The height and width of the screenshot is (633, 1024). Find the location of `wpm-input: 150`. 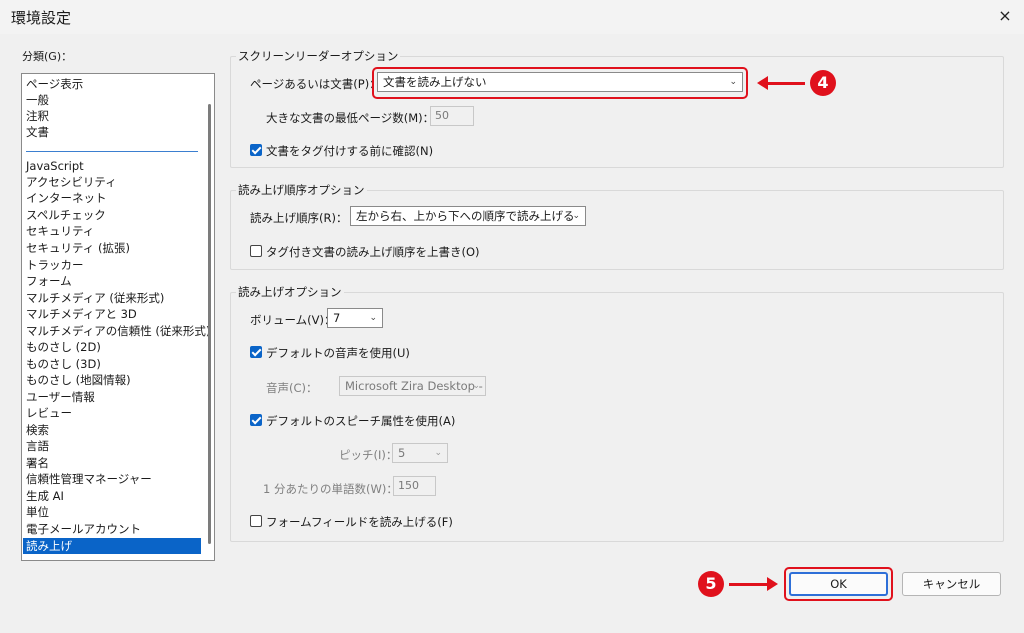

wpm-input: 150 is located at coordinates (414, 486).